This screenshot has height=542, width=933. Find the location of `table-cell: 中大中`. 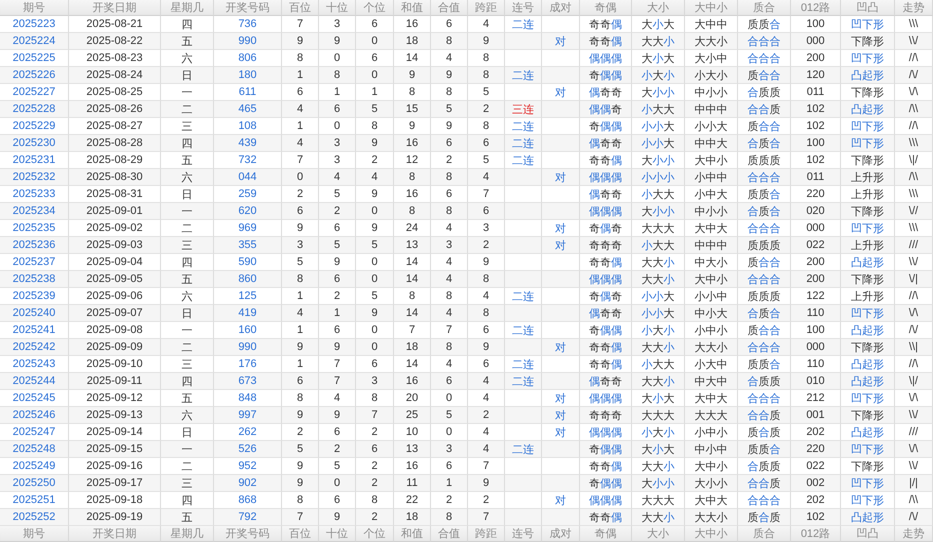

table-cell: 中大中 is located at coordinates (711, 381).